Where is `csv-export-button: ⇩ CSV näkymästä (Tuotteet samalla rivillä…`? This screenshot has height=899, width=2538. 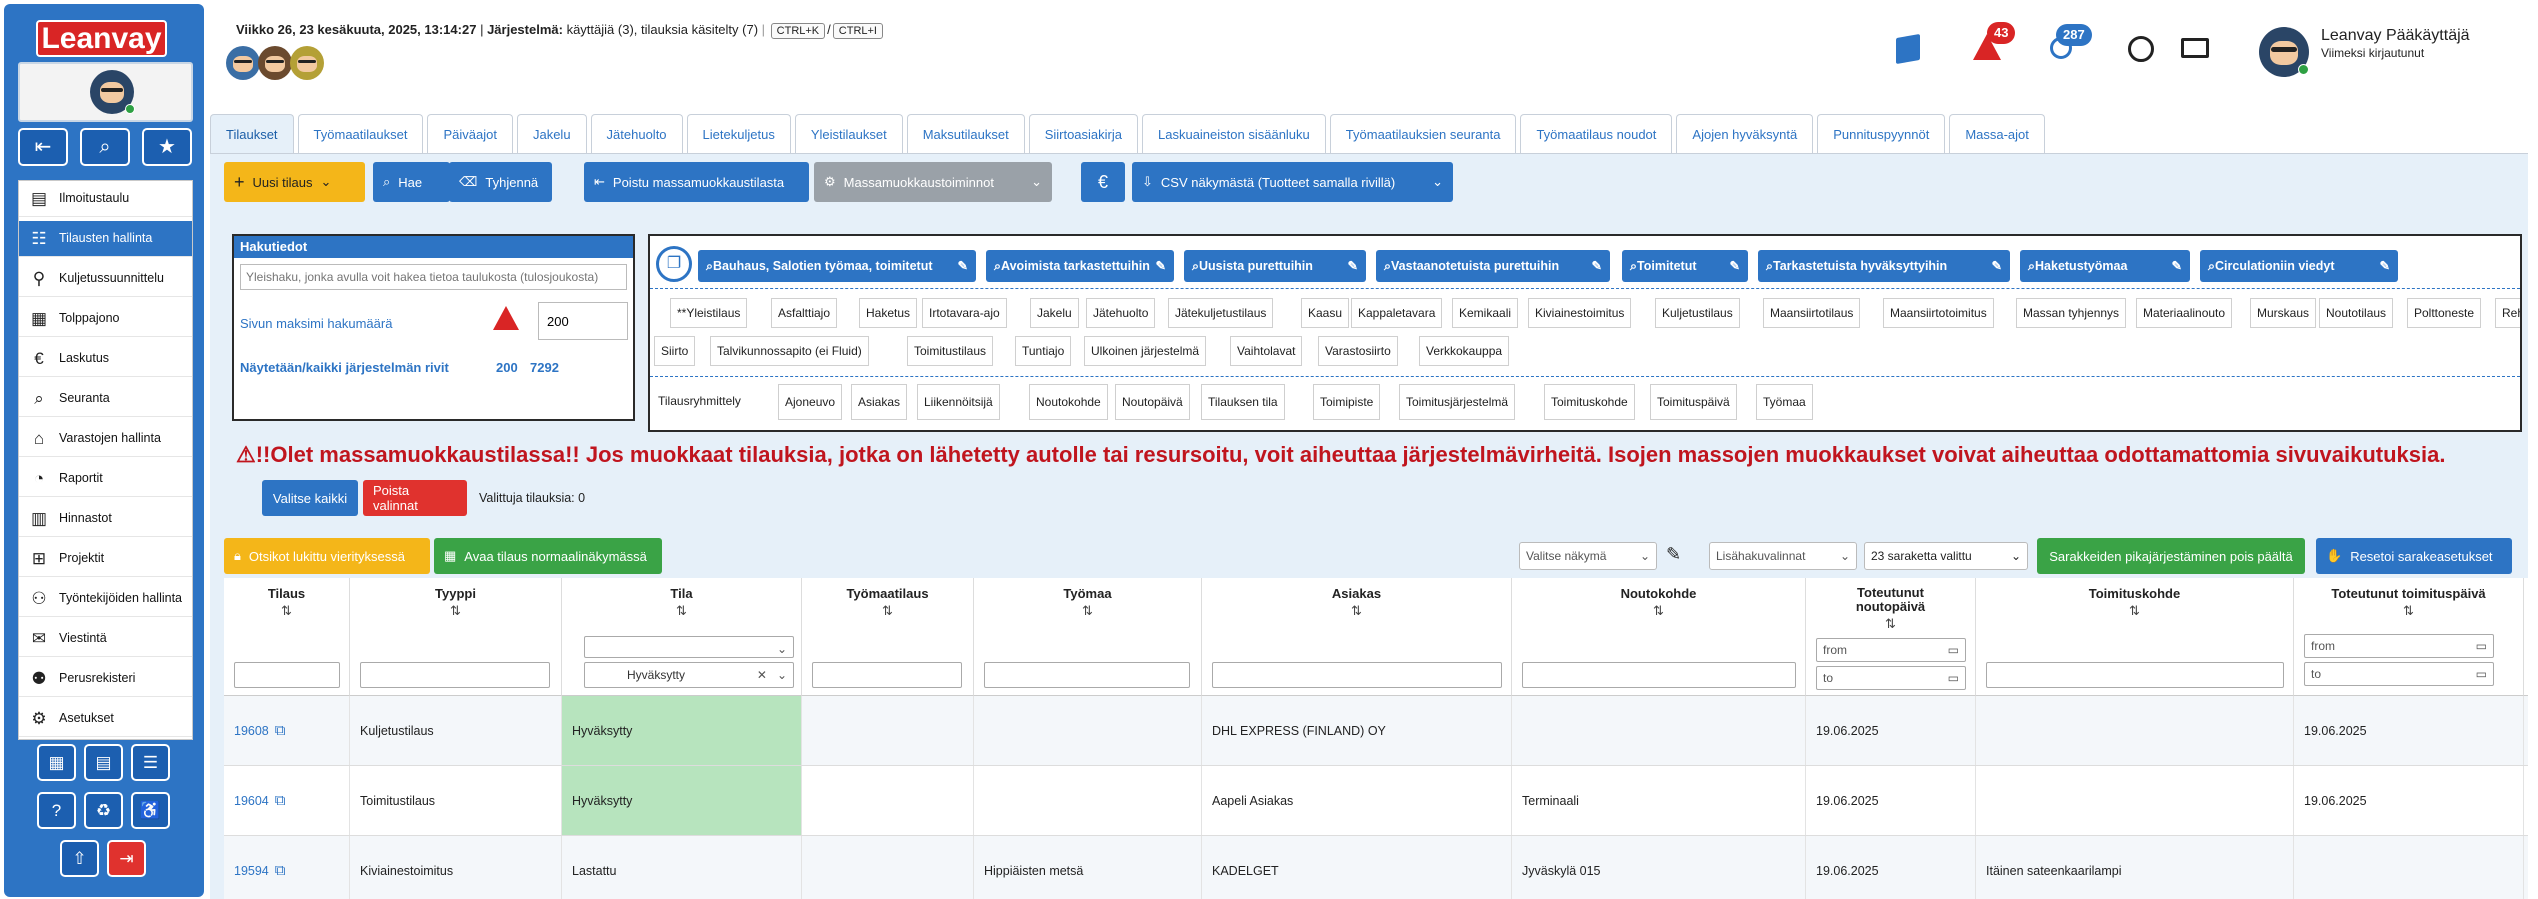
csv-export-button: ⇩ CSV näkymästä (Tuotteet samalla rivillä… is located at coordinates (1292, 182).